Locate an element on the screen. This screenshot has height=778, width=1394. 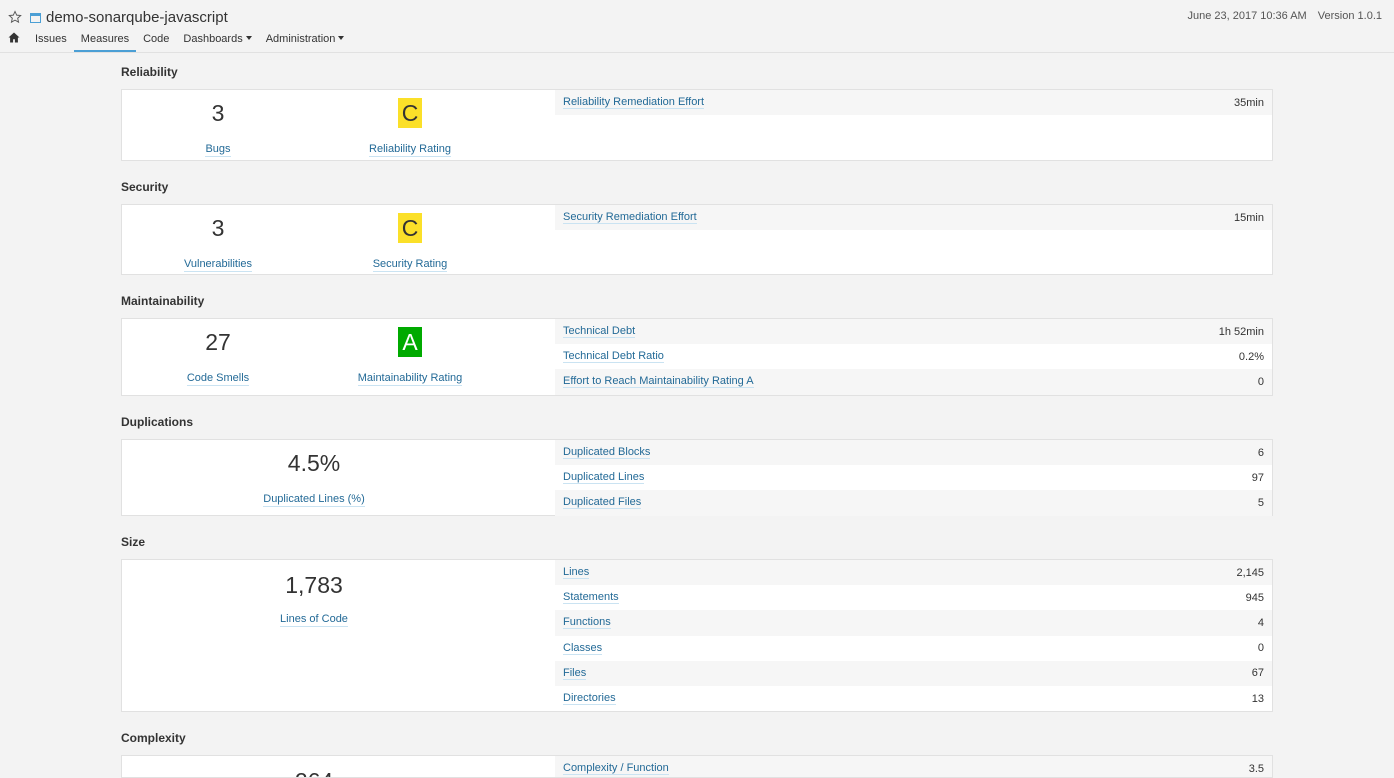
measure-row-label: Duplicated Files is located at coordinates (602, 503).